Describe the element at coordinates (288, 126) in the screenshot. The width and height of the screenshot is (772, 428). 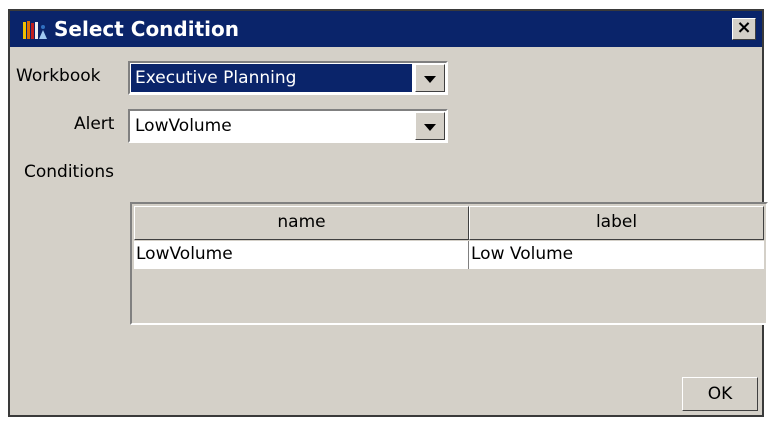
I see `alert-select: LowVolume` at that location.